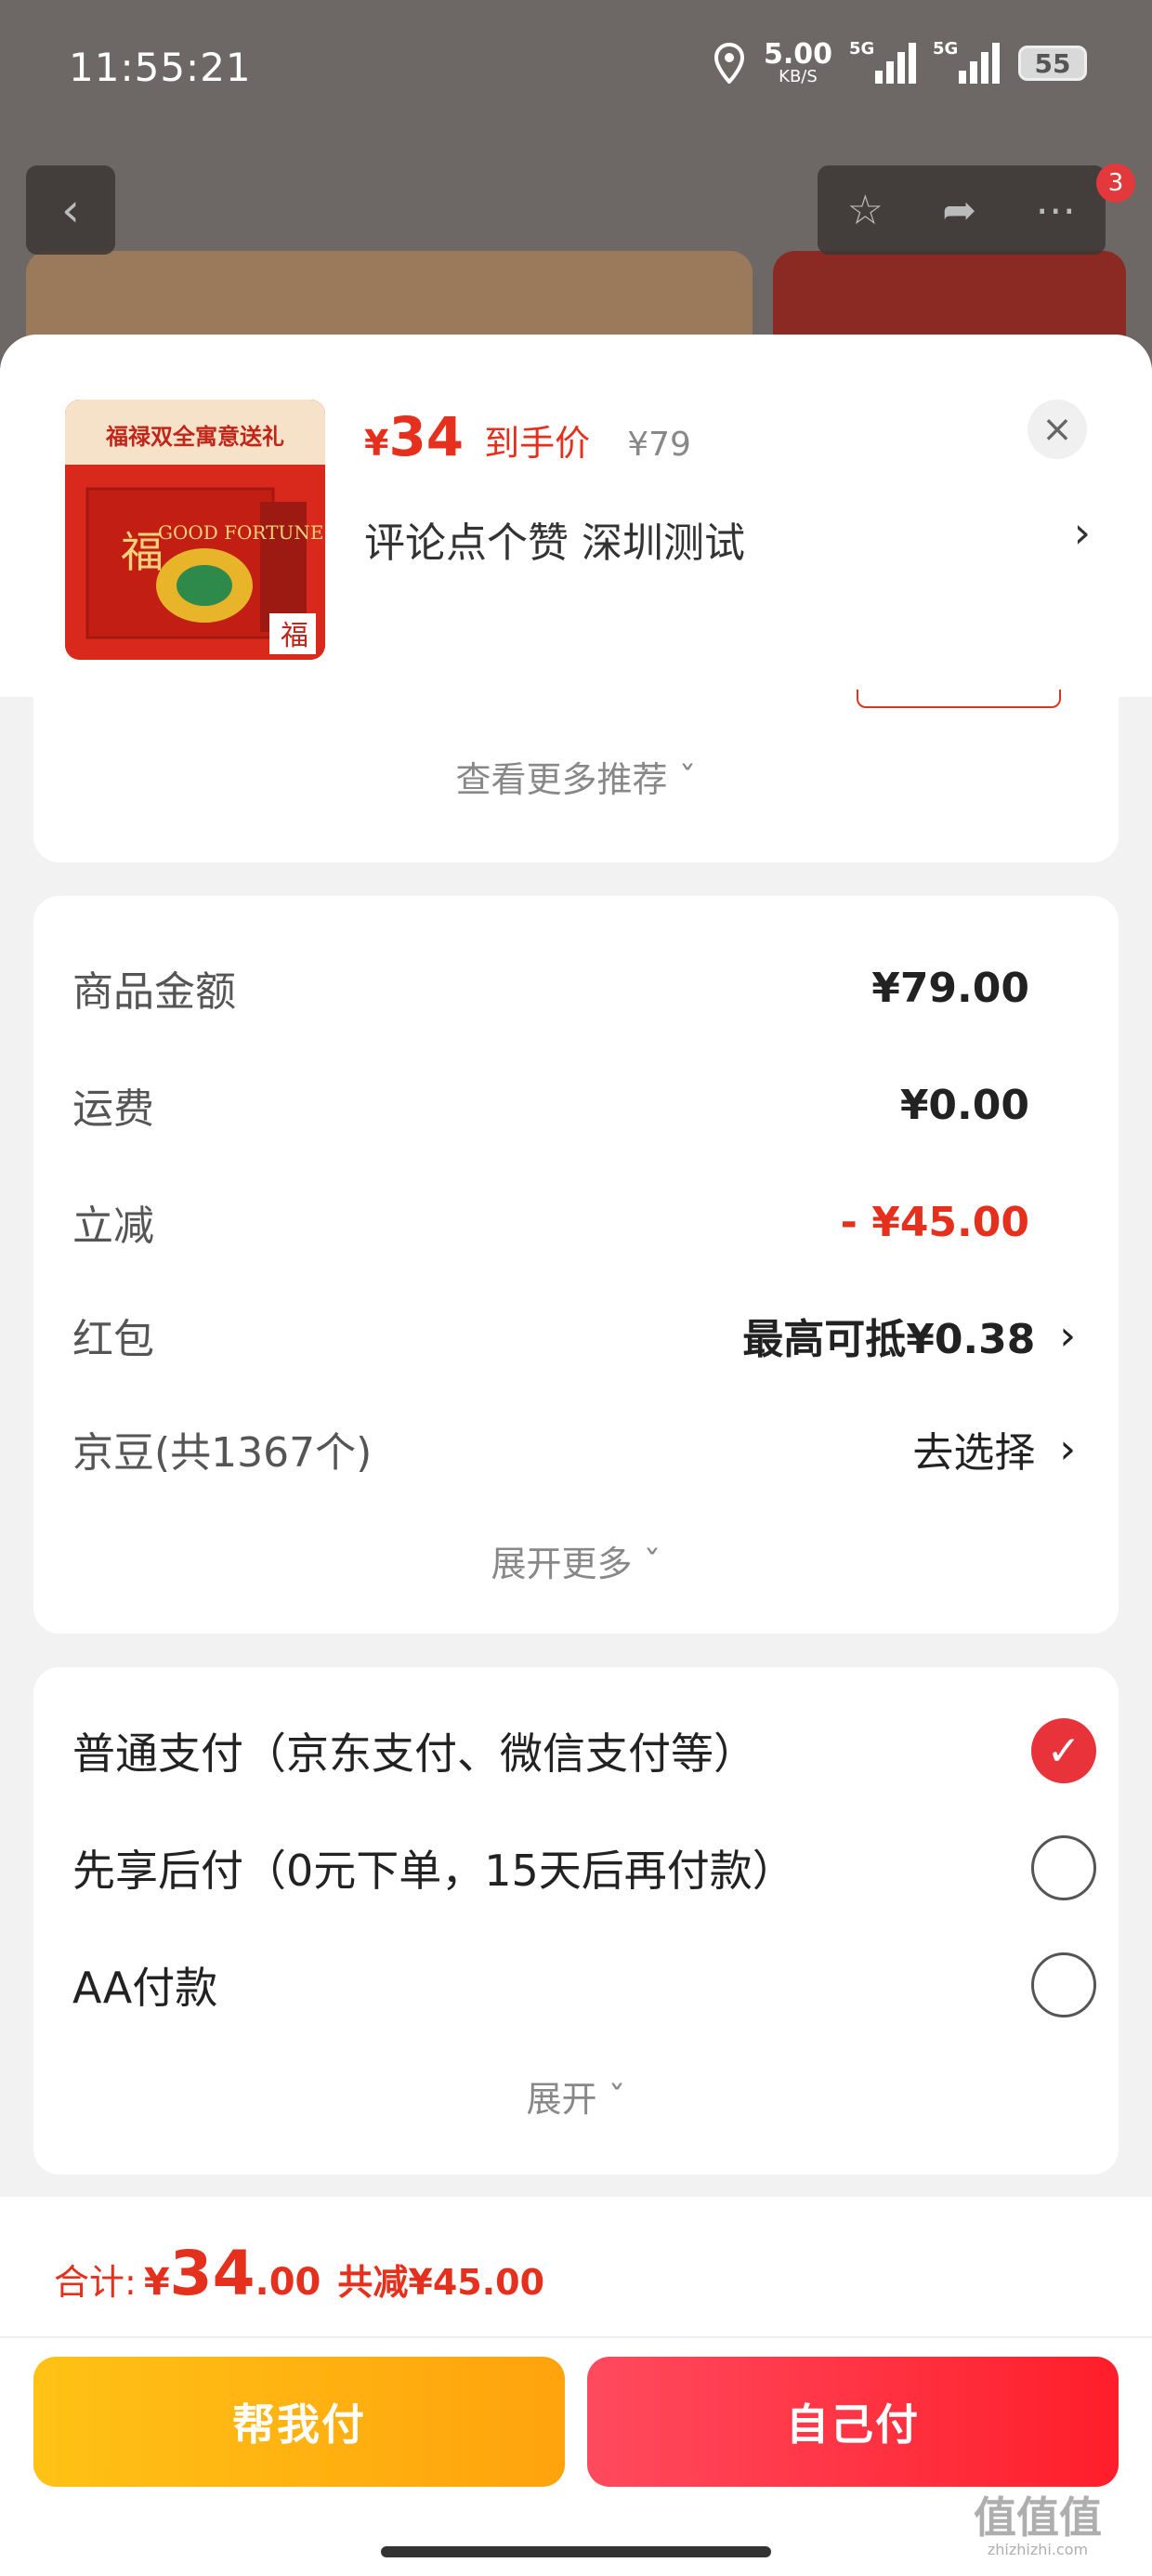 This screenshot has width=1152, height=2576. Describe the element at coordinates (882, 61) in the screenshot. I see `signal-1-icon: 5G` at that location.